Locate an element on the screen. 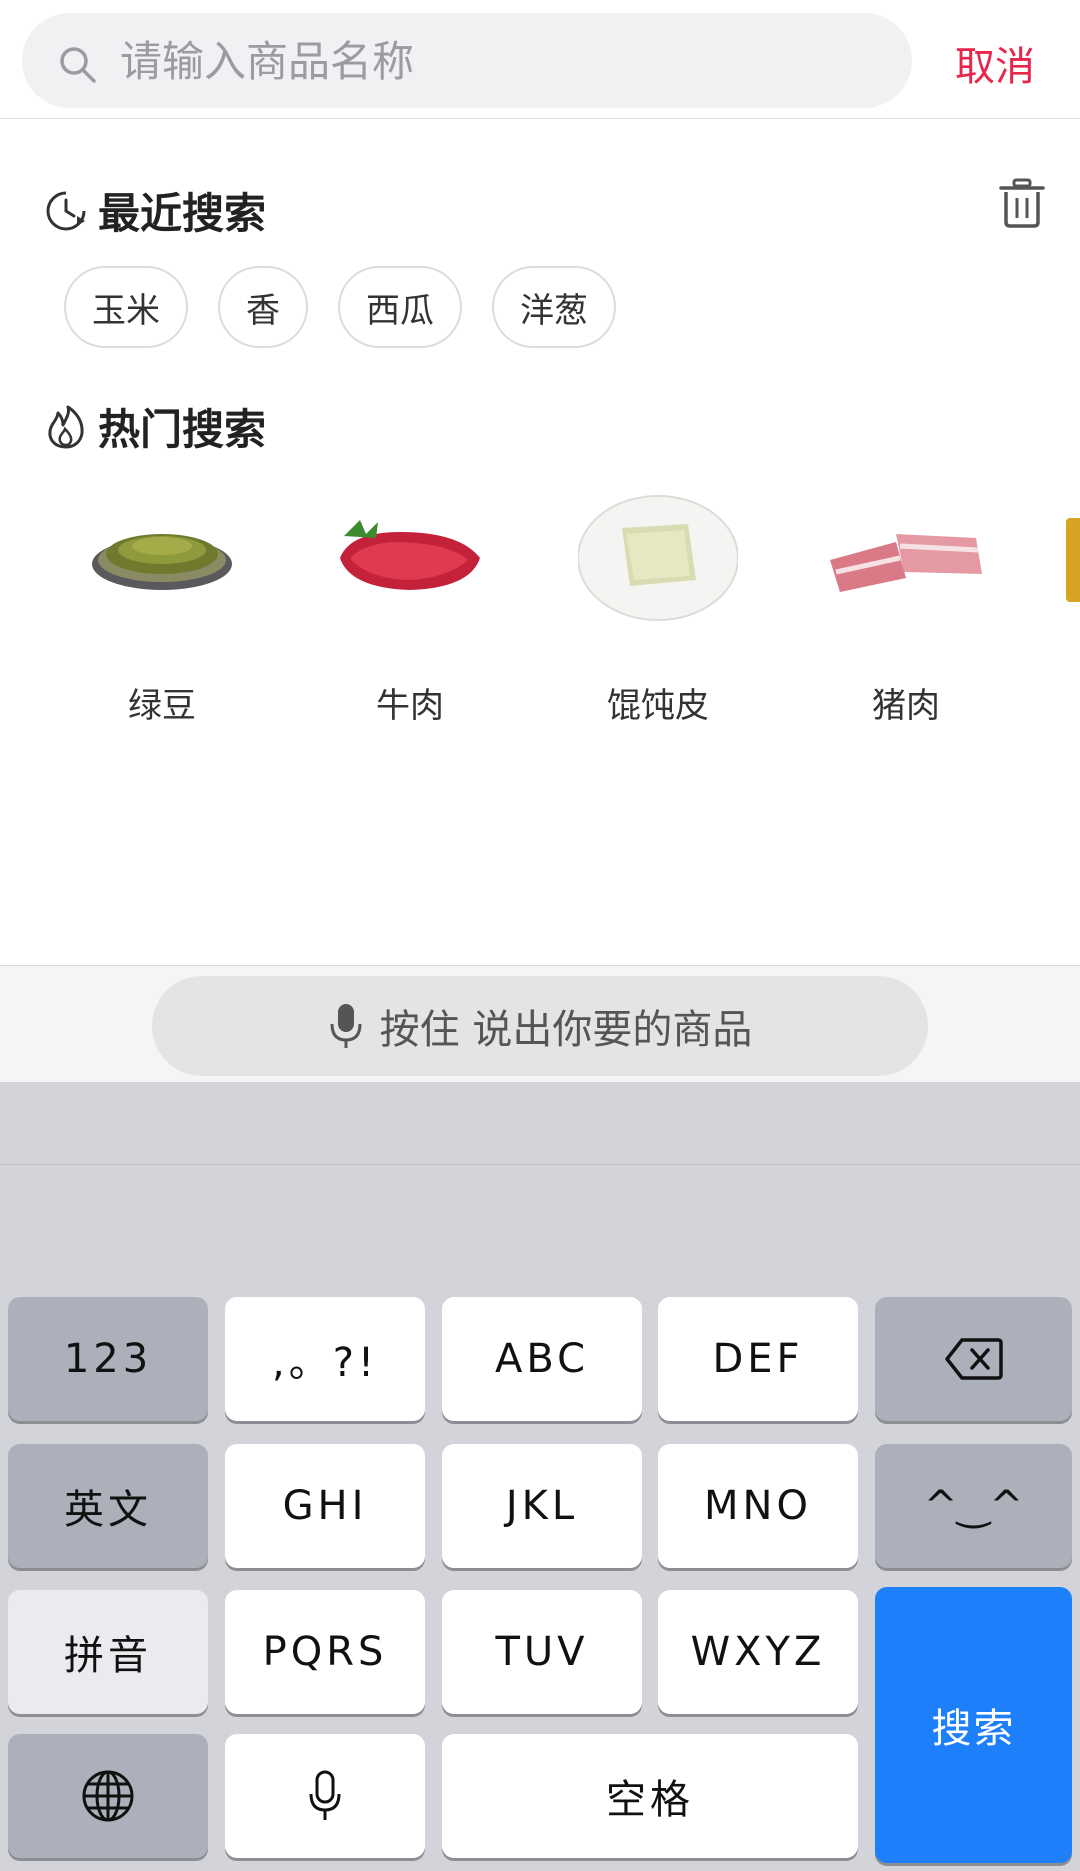 This screenshot has width=1080, height=1871. key-dictation is located at coordinates (325, 1796).